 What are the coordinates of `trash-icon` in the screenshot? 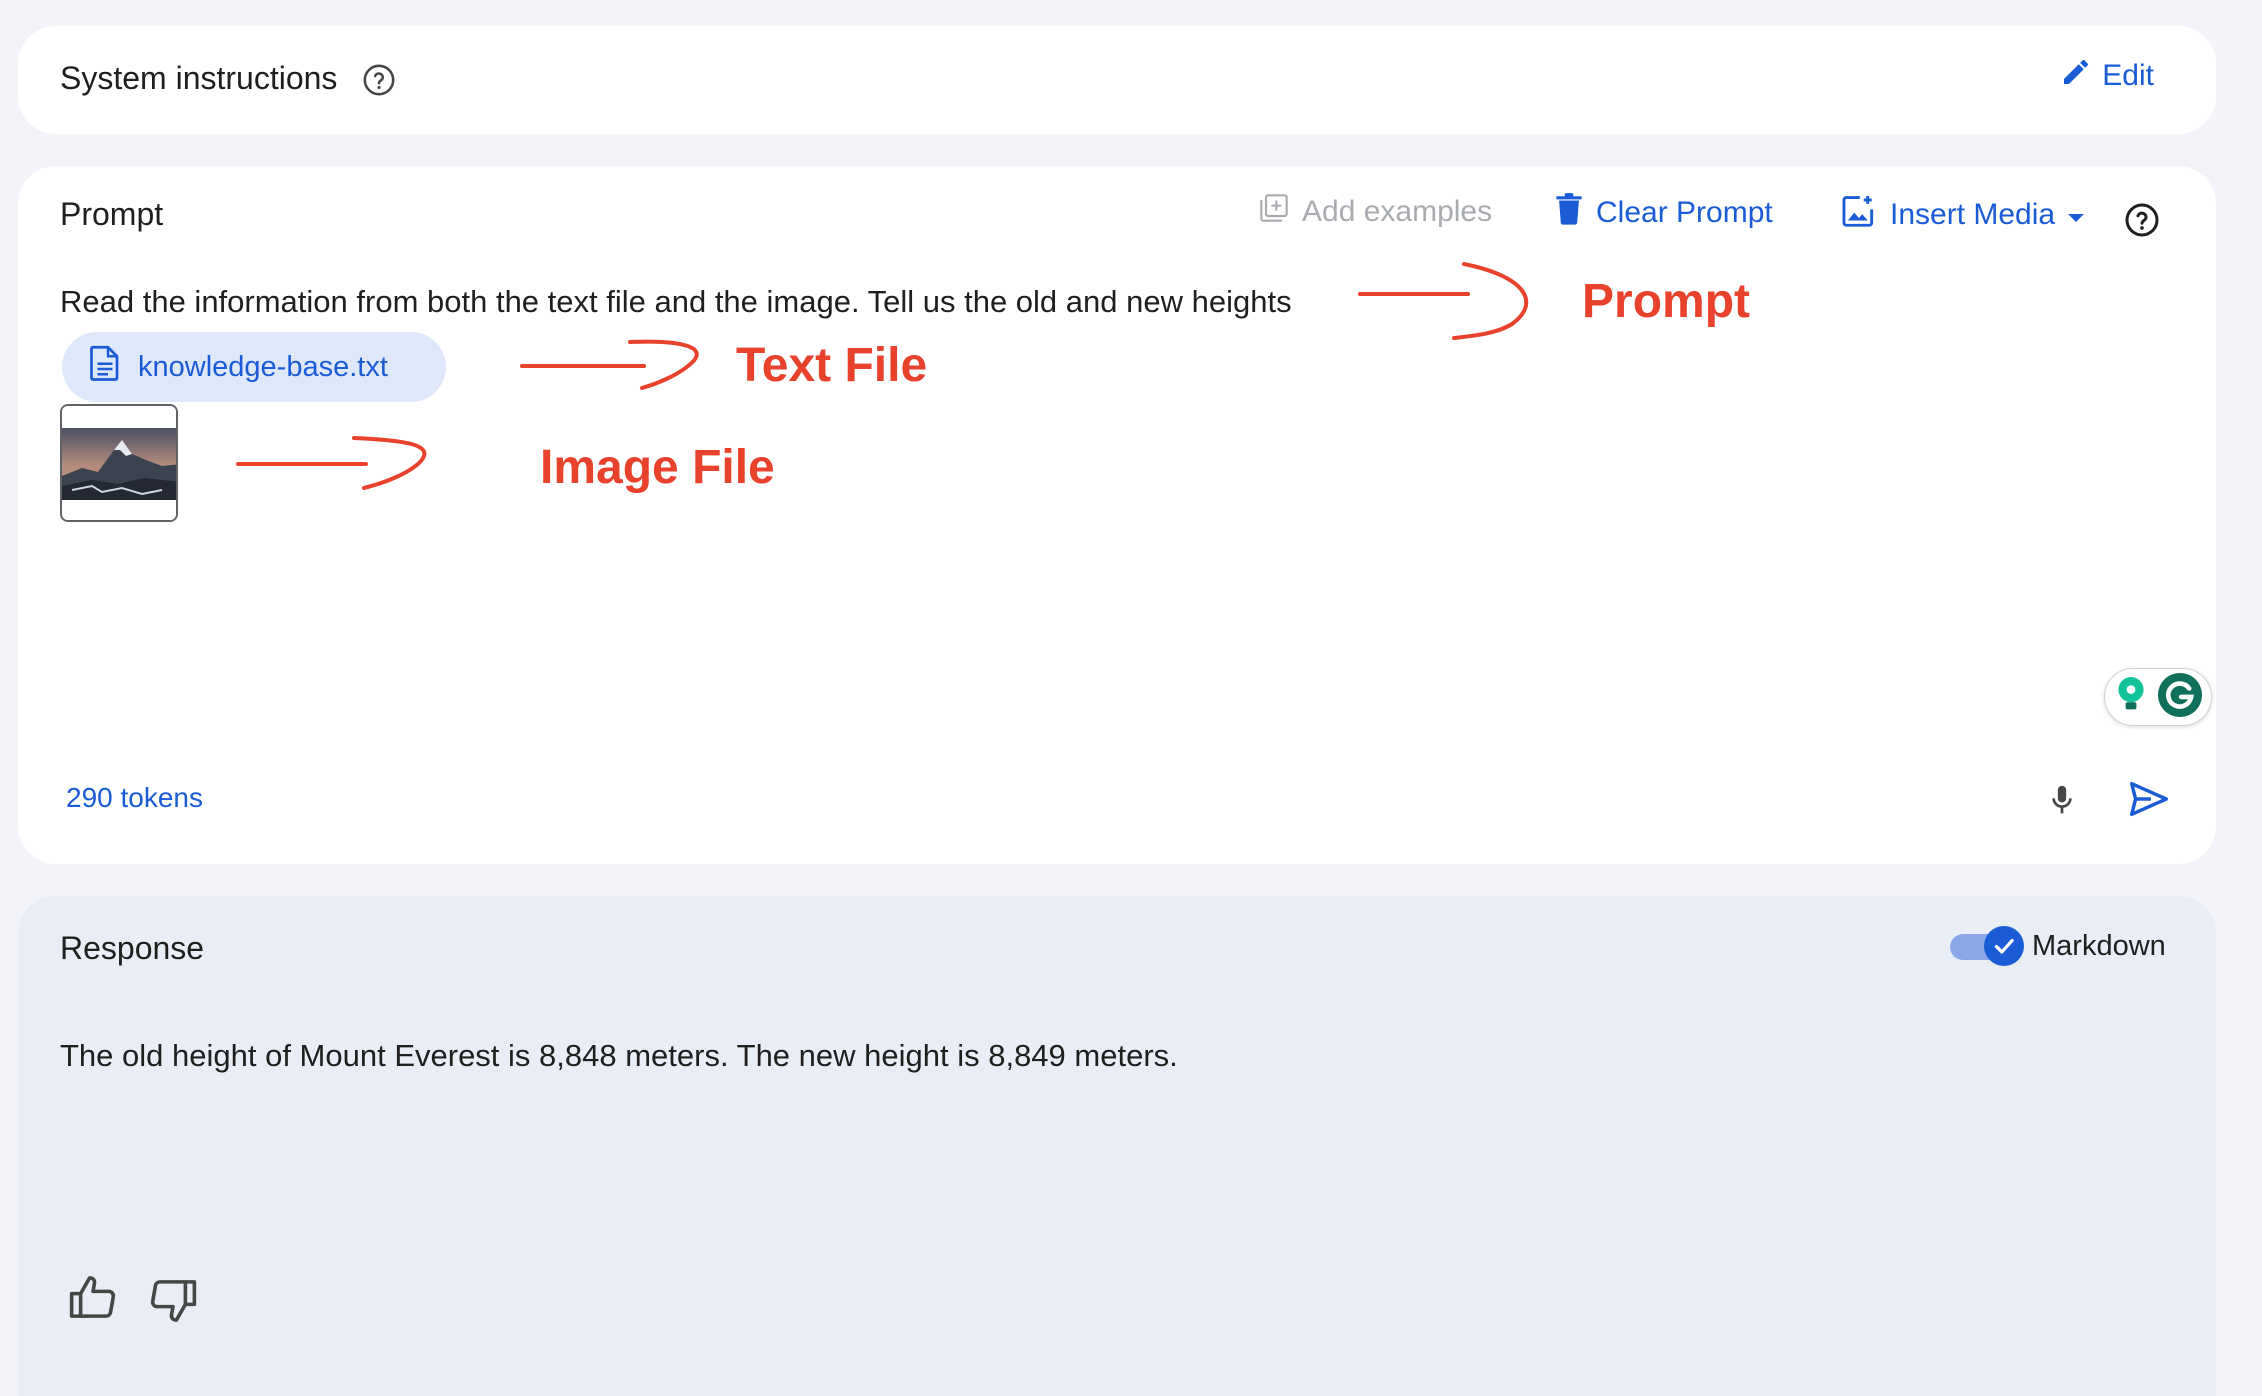 It's located at (1569, 213).